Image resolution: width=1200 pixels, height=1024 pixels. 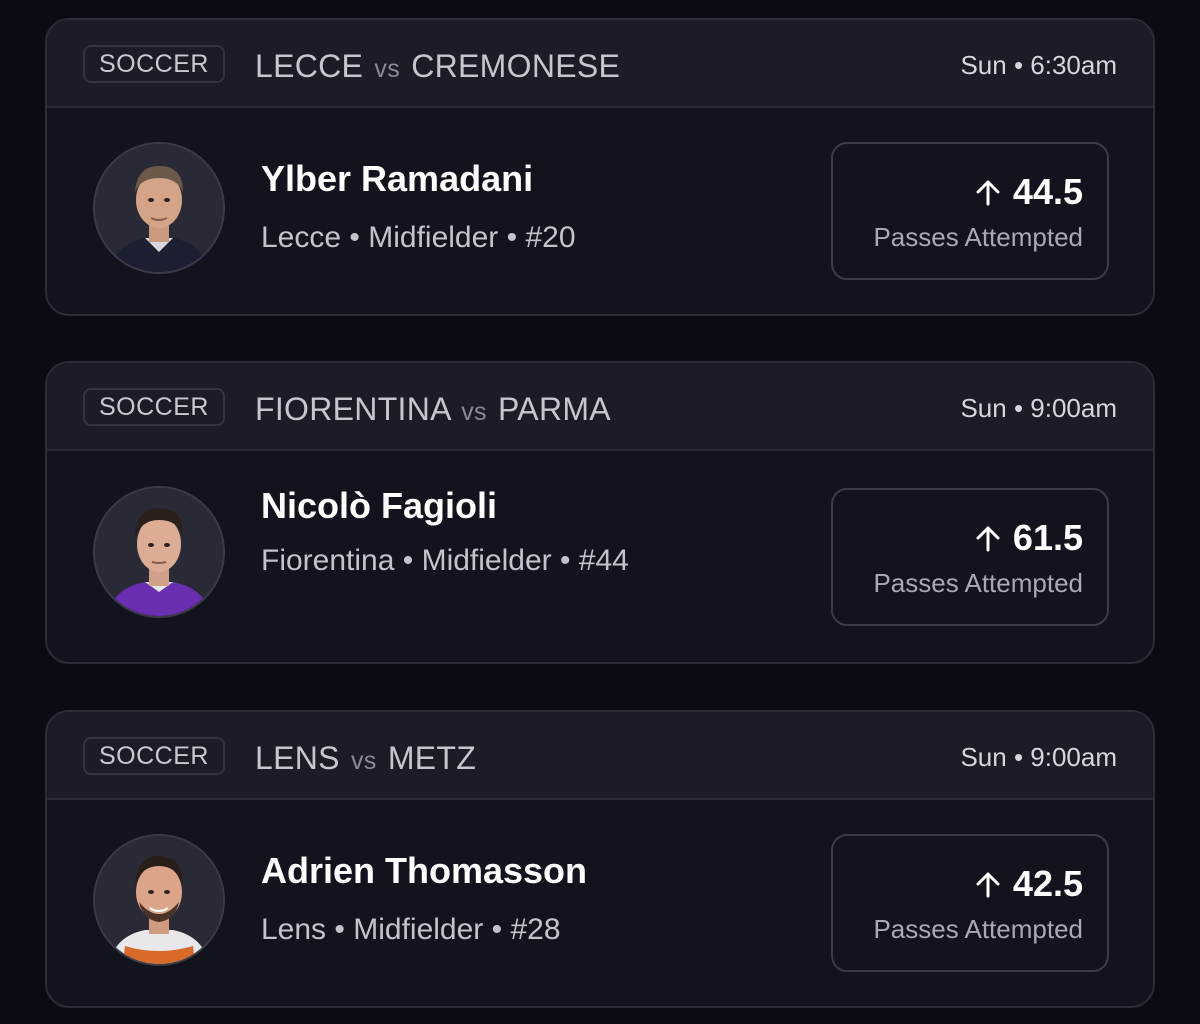 I want to click on home-team: FIORENTINA, so click(x=353, y=409).